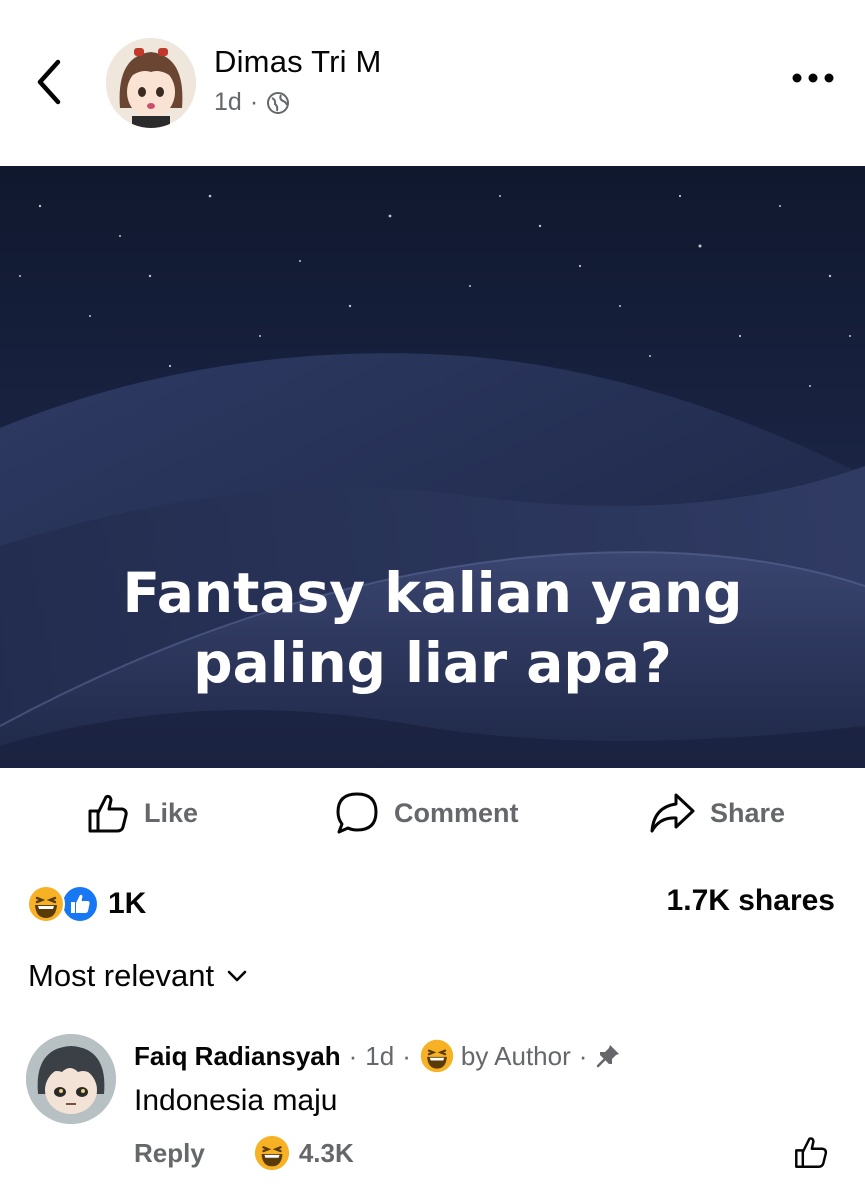  I want to click on comment-footer: Reply 4.3K, so click(244, 1153).